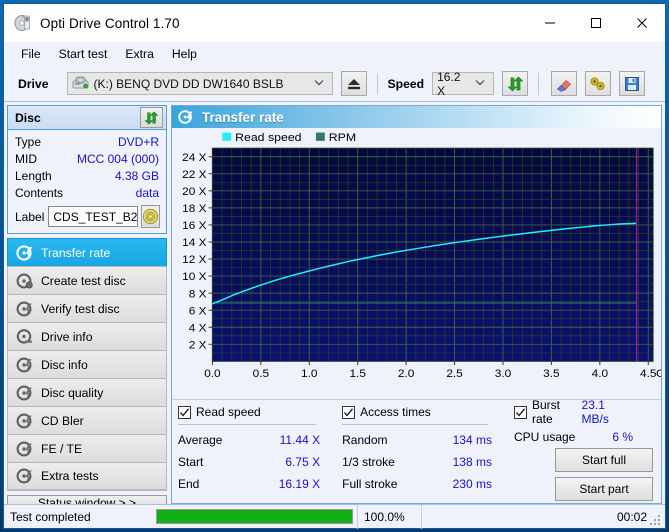 Image resolution: width=669 pixels, height=532 pixels. Describe the element at coordinates (428, 462) in the screenshot. I see `access-third-stroke-row: 1/3 stroke 138 ms` at that location.